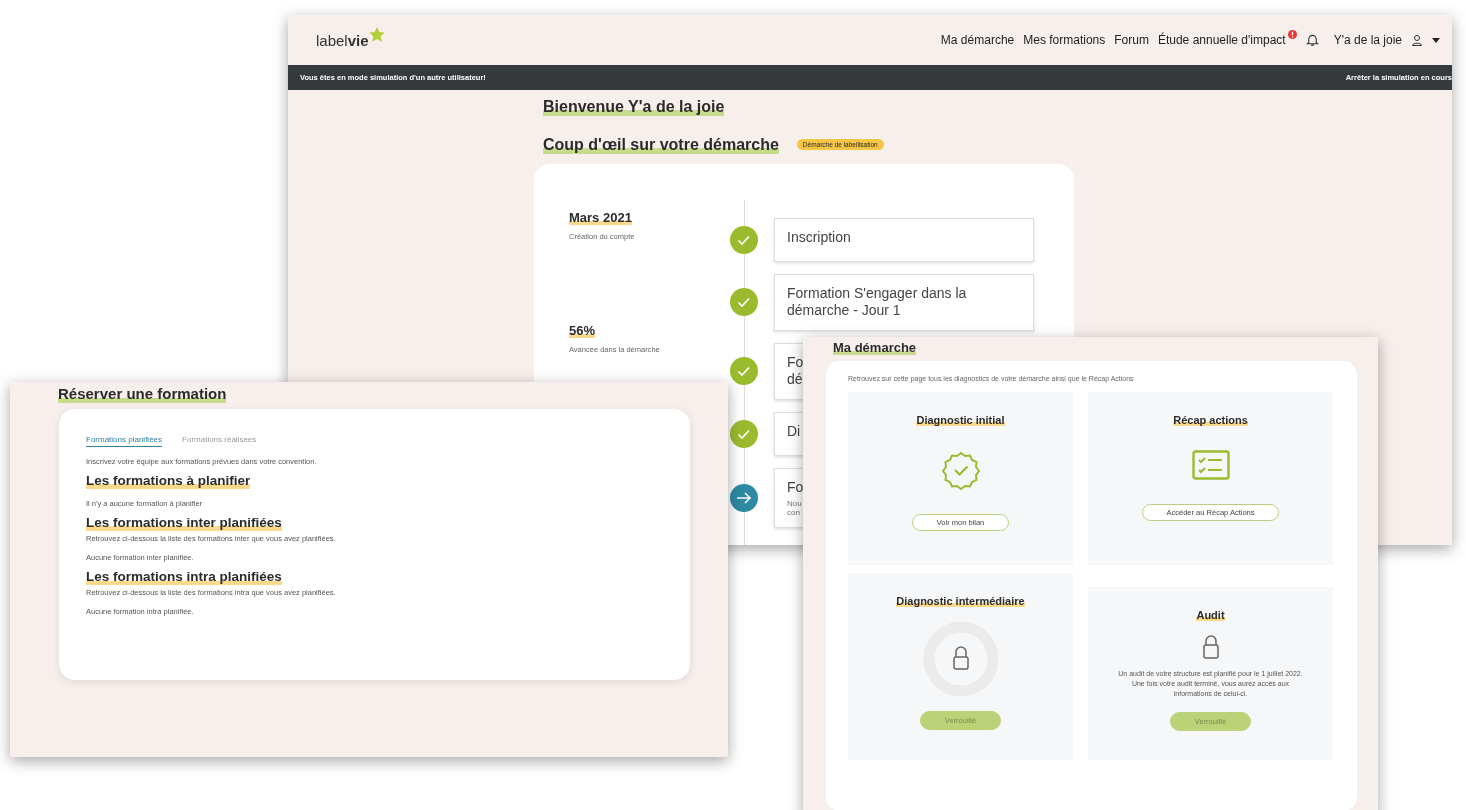 The width and height of the screenshot is (1466, 810). Describe the element at coordinates (960, 601) in the screenshot. I see `tile-title: Diagnostic intermédiaire` at that location.